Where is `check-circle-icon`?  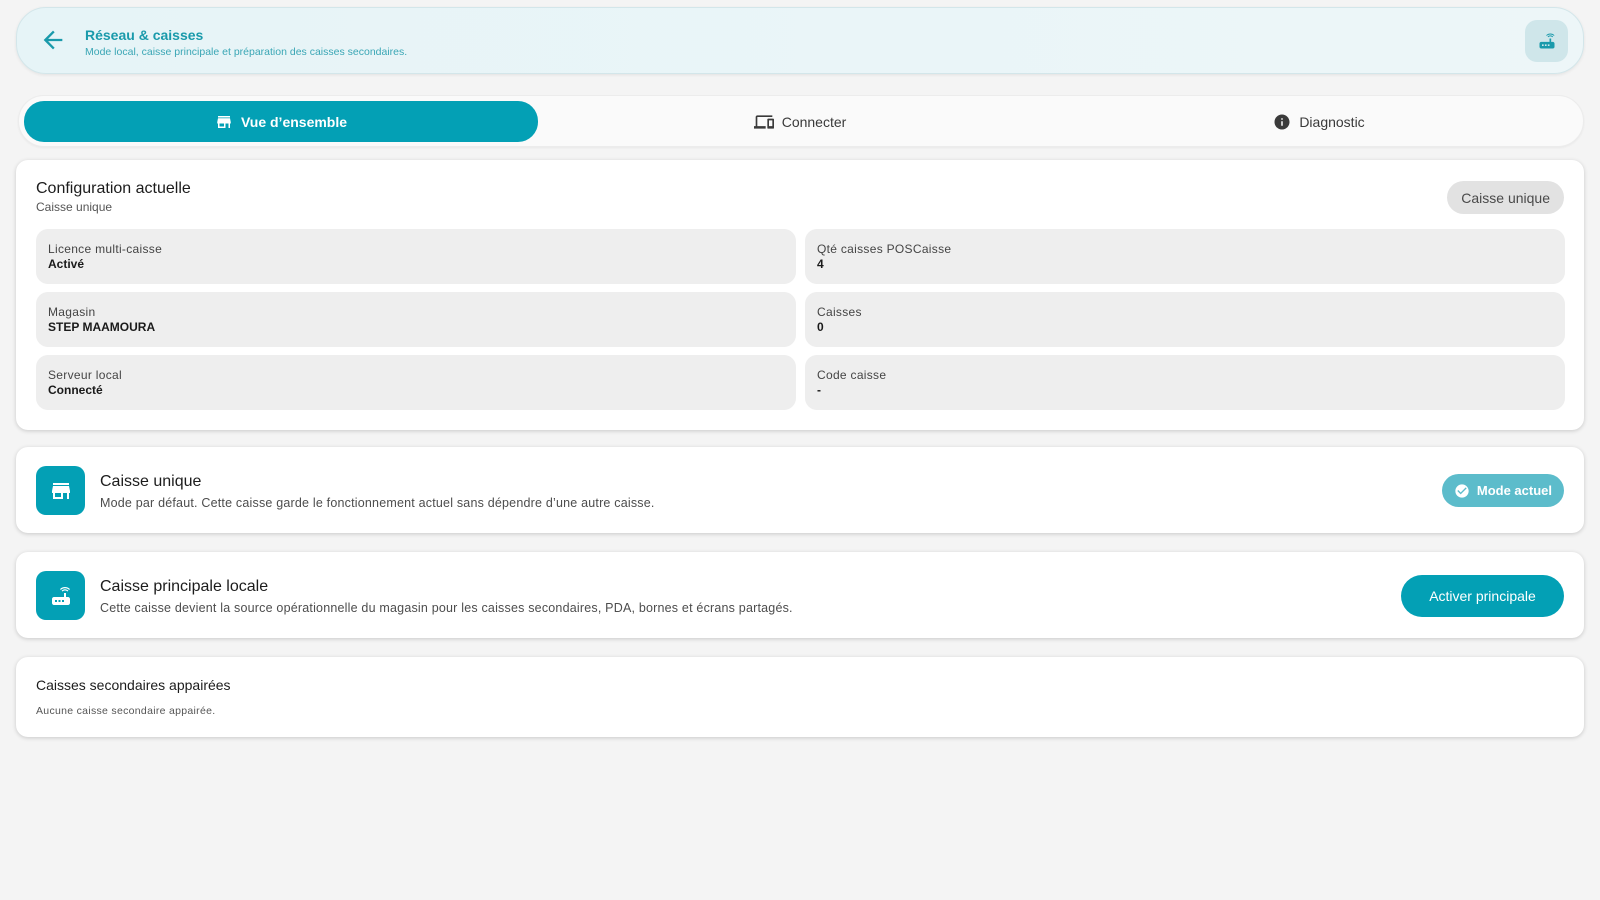
check-circle-icon is located at coordinates (1462, 490).